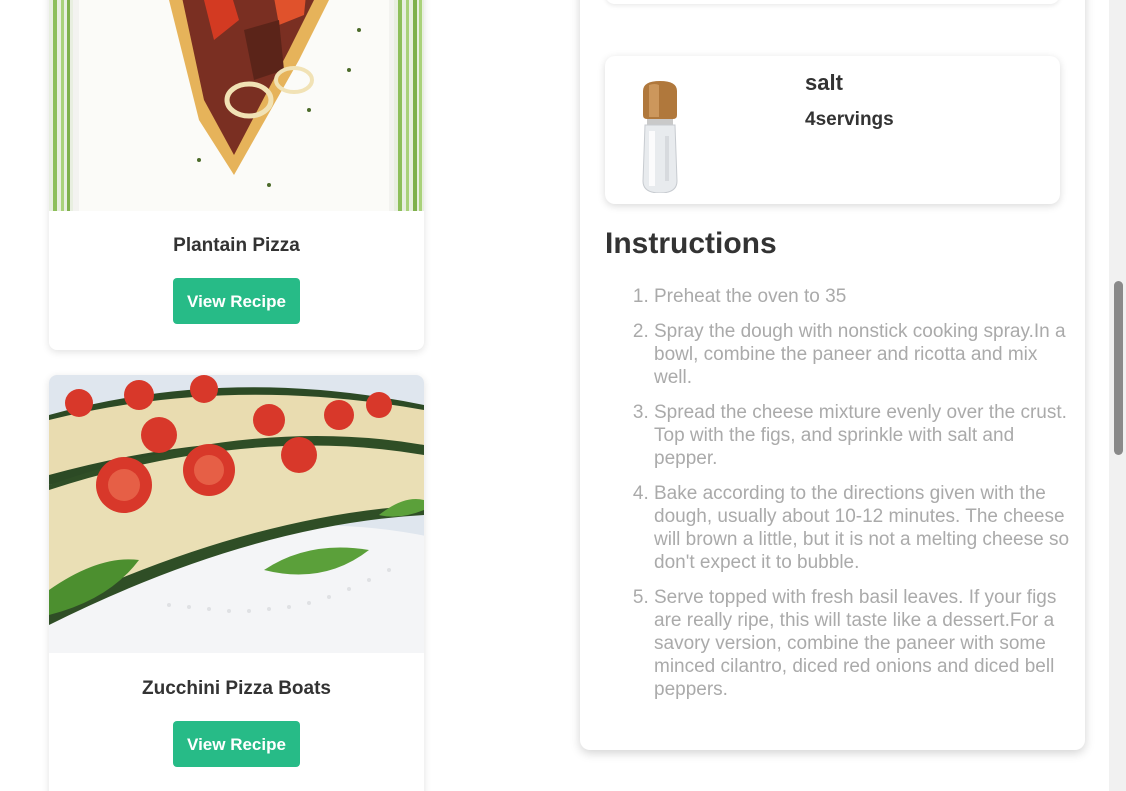 The width and height of the screenshot is (1126, 791). Describe the element at coordinates (236, 514) in the screenshot. I see `zucchini-pizza-boats-image` at that location.